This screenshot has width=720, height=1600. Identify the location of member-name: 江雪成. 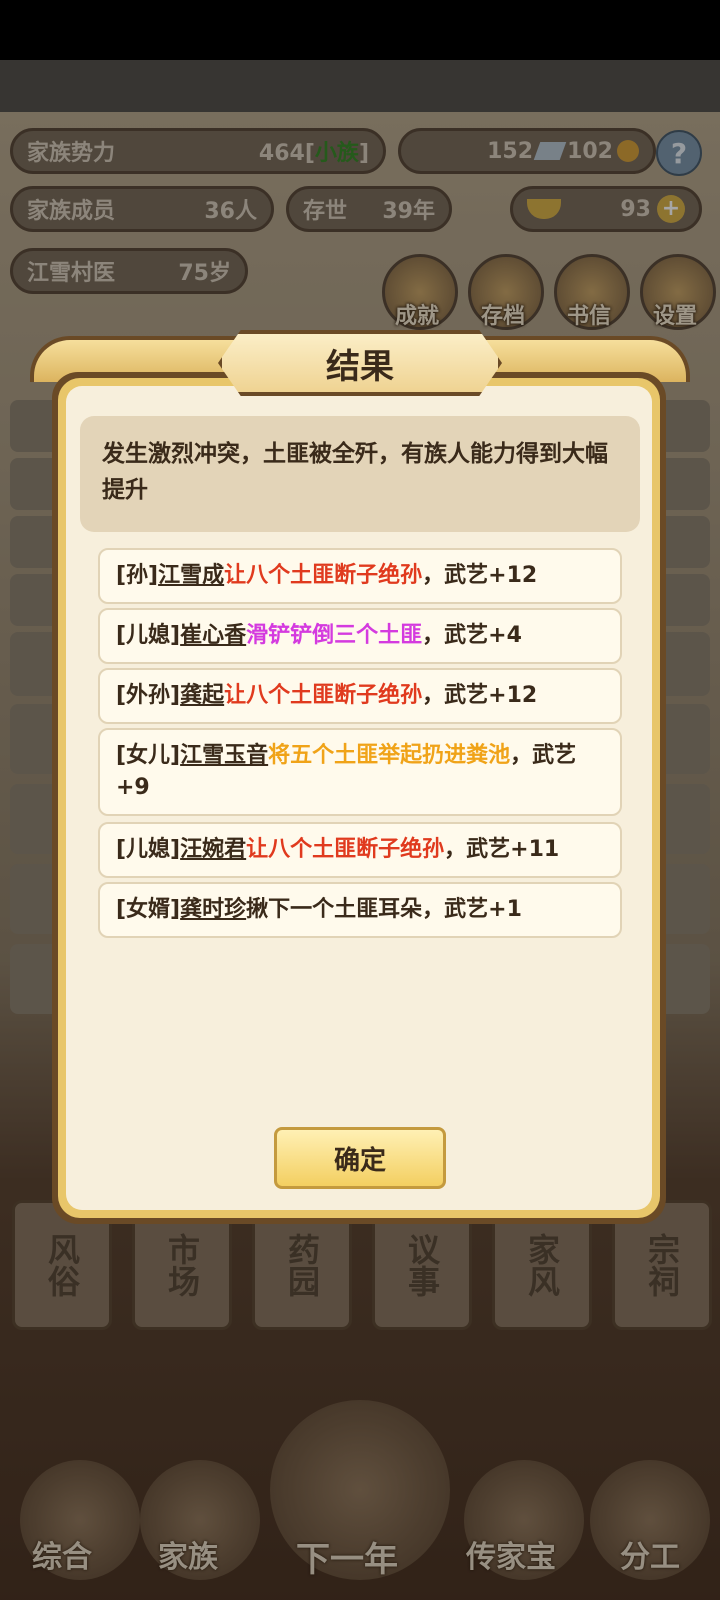
(191, 575).